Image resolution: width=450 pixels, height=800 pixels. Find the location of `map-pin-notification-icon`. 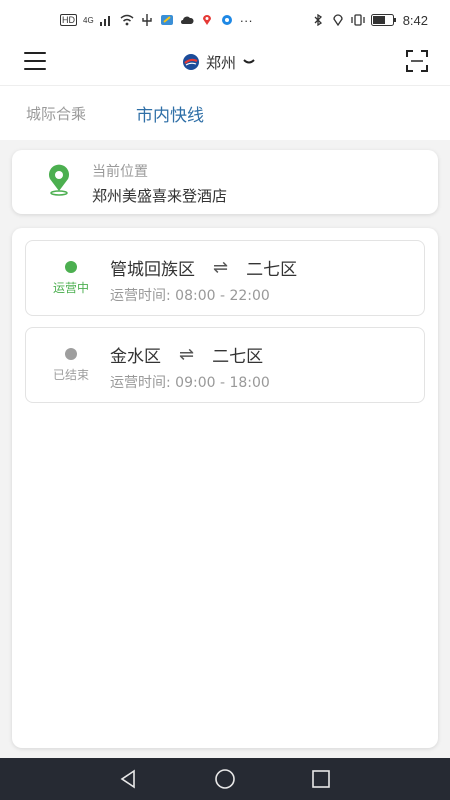

map-pin-notification-icon is located at coordinates (206, 20).